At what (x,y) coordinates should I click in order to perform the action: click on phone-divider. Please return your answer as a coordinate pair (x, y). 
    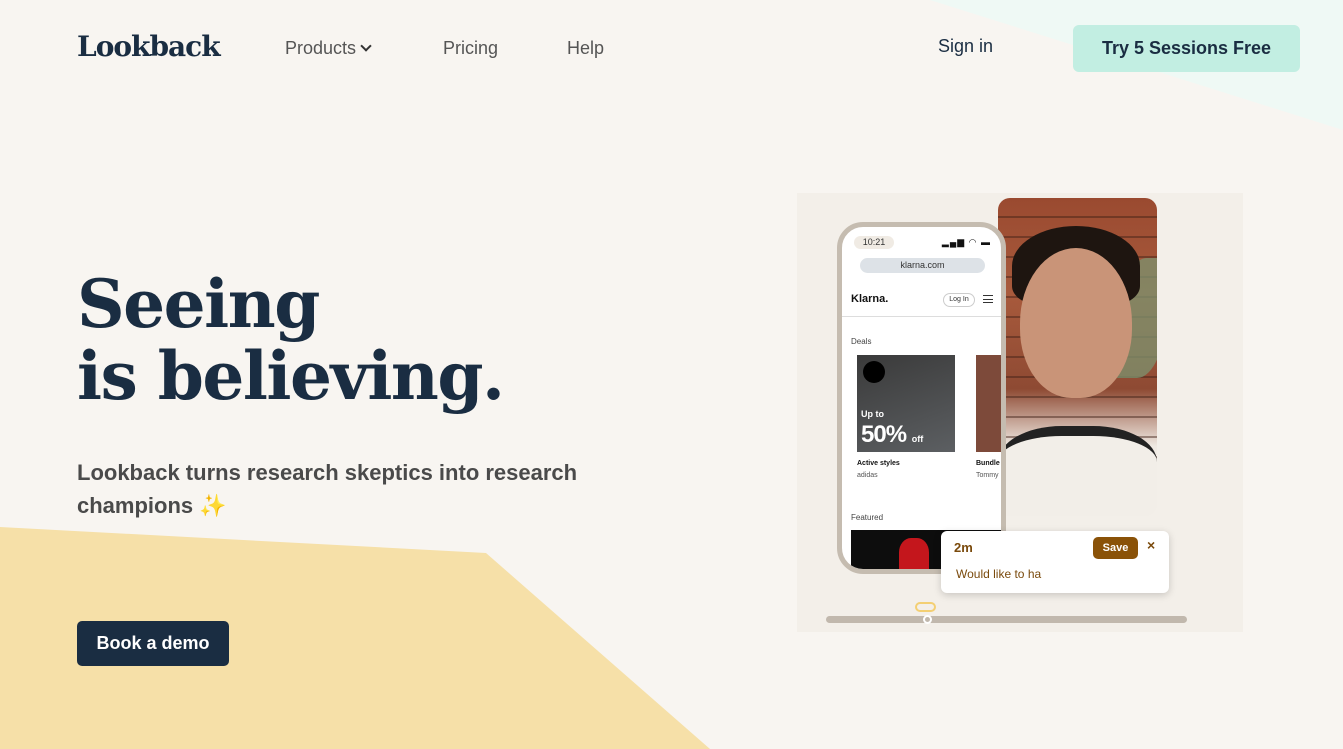
    Looking at the image, I should click on (921, 316).